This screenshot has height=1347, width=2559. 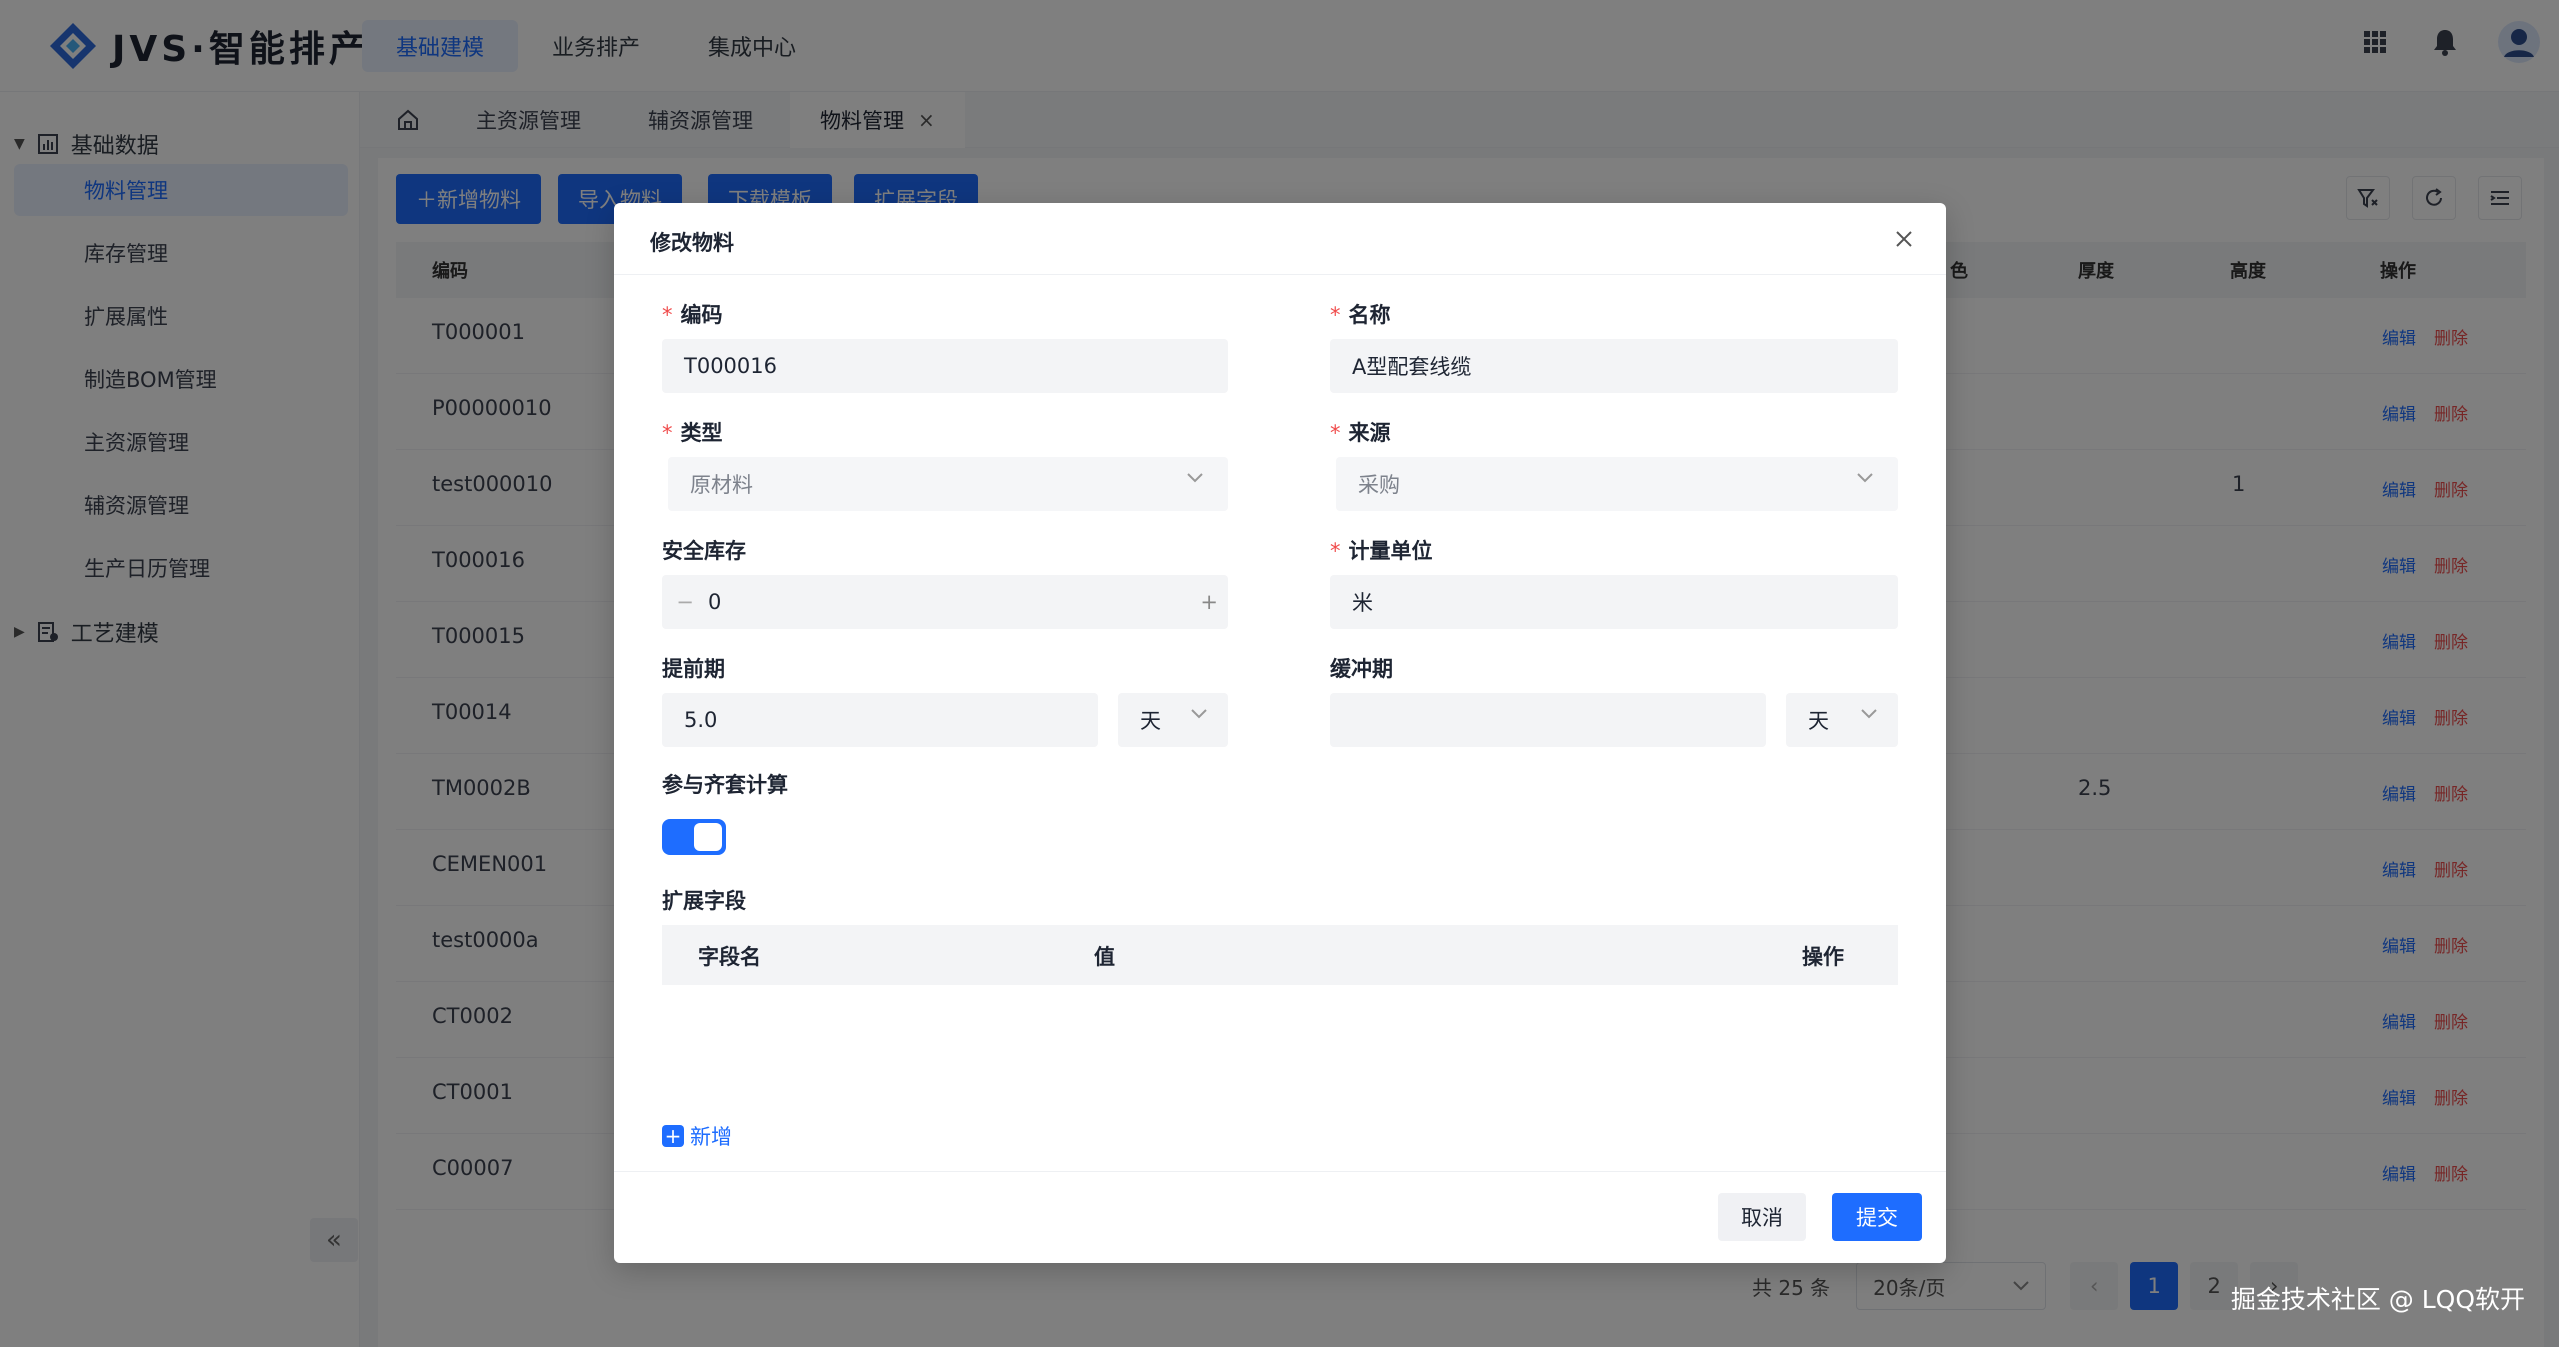 I want to click on ext-fields-table-header: 字段名 值 操作, so click(x=1280, y=955).